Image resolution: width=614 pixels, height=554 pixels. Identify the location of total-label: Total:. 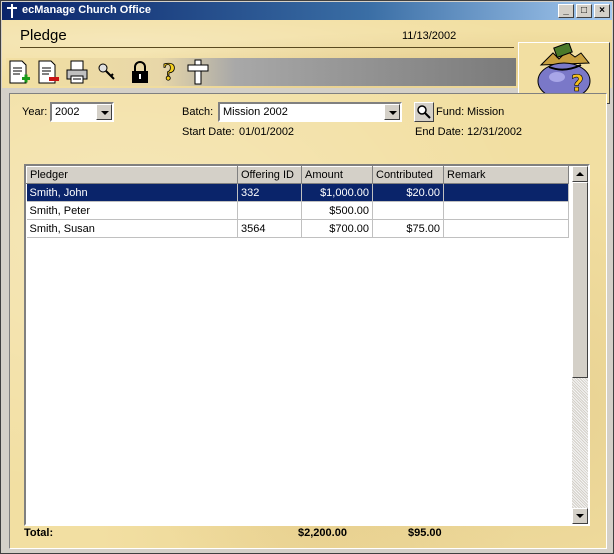
(39, 533).